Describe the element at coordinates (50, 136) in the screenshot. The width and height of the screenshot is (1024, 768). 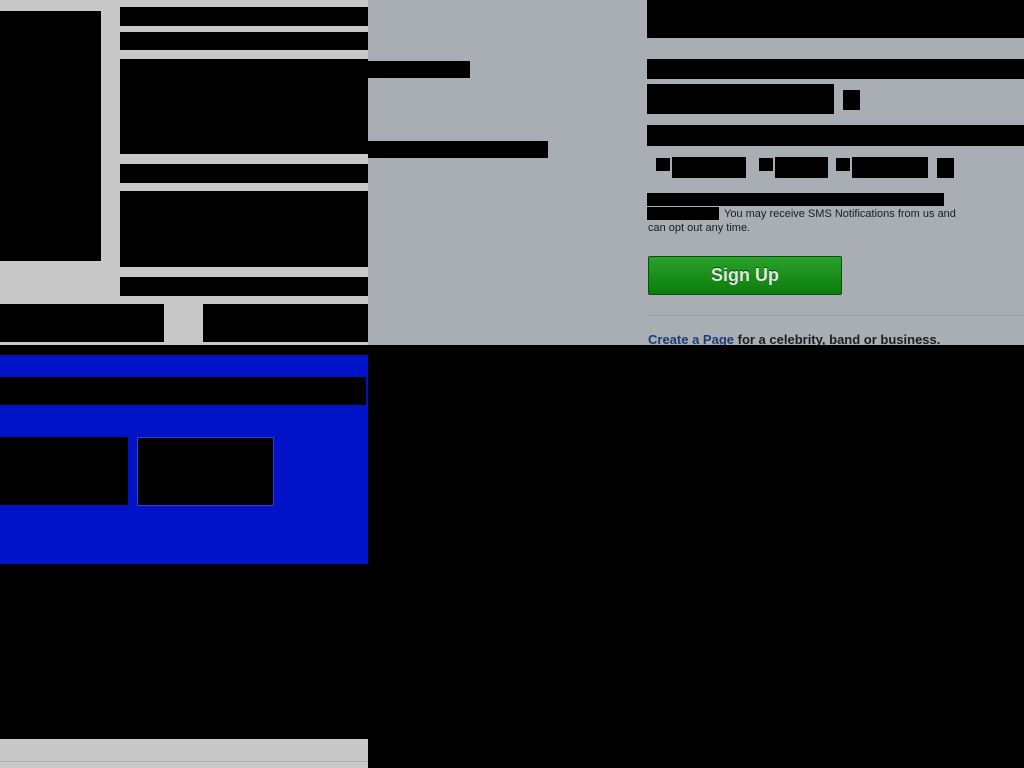
I see `profile-image-placeholder` at that location.